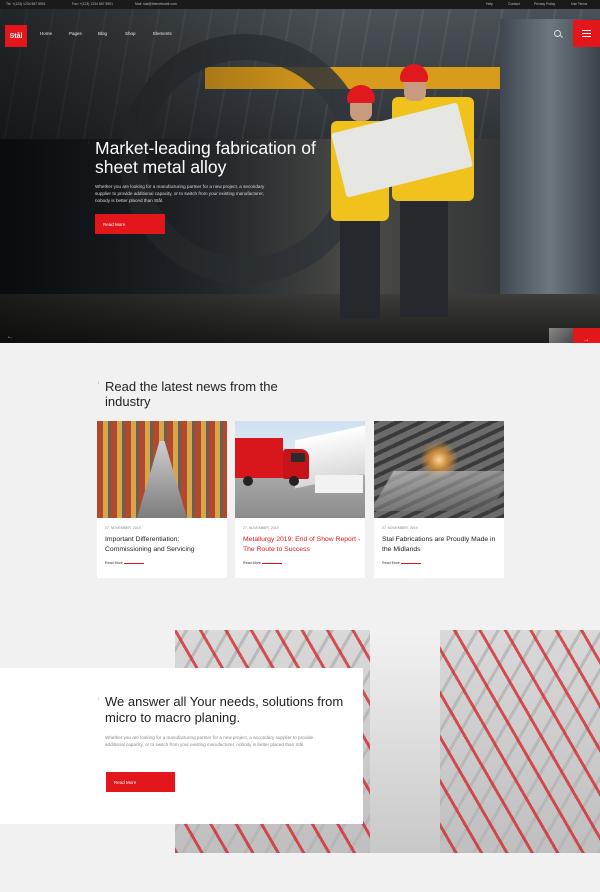  What do you see at coordinates (26, 4) in the screenshot?
I see `phone-text: Tel: +(123) 1234 567 8901` at bounding box center [26, 4].